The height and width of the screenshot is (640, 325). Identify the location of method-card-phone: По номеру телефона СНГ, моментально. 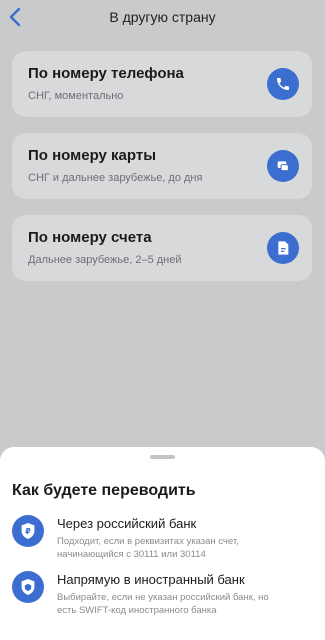
(162, 84).